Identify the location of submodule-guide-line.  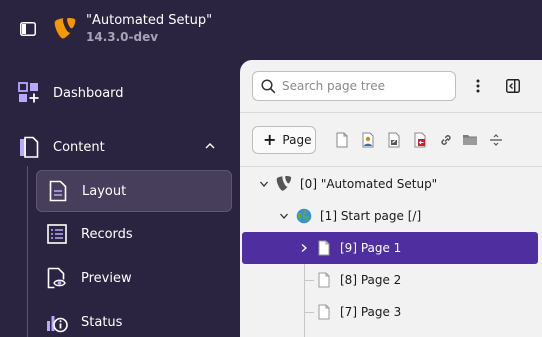
(27, 251).